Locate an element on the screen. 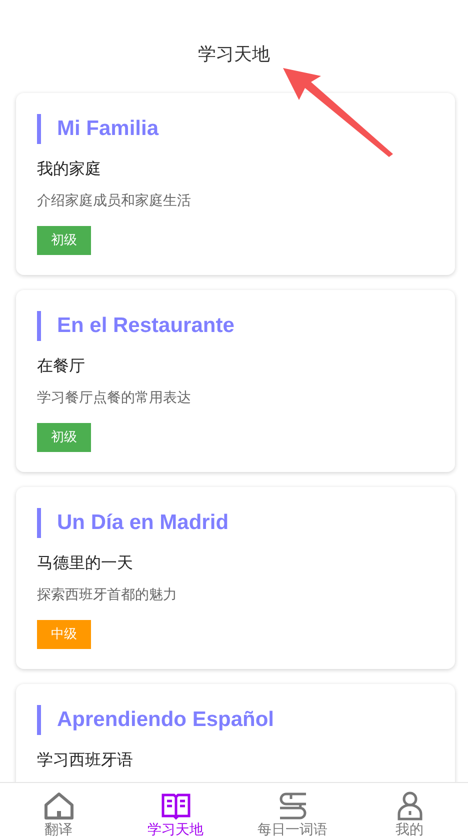  lesson-card: Aprendiendo Español 学习西班牙语 is located at coordinates (235, 733).